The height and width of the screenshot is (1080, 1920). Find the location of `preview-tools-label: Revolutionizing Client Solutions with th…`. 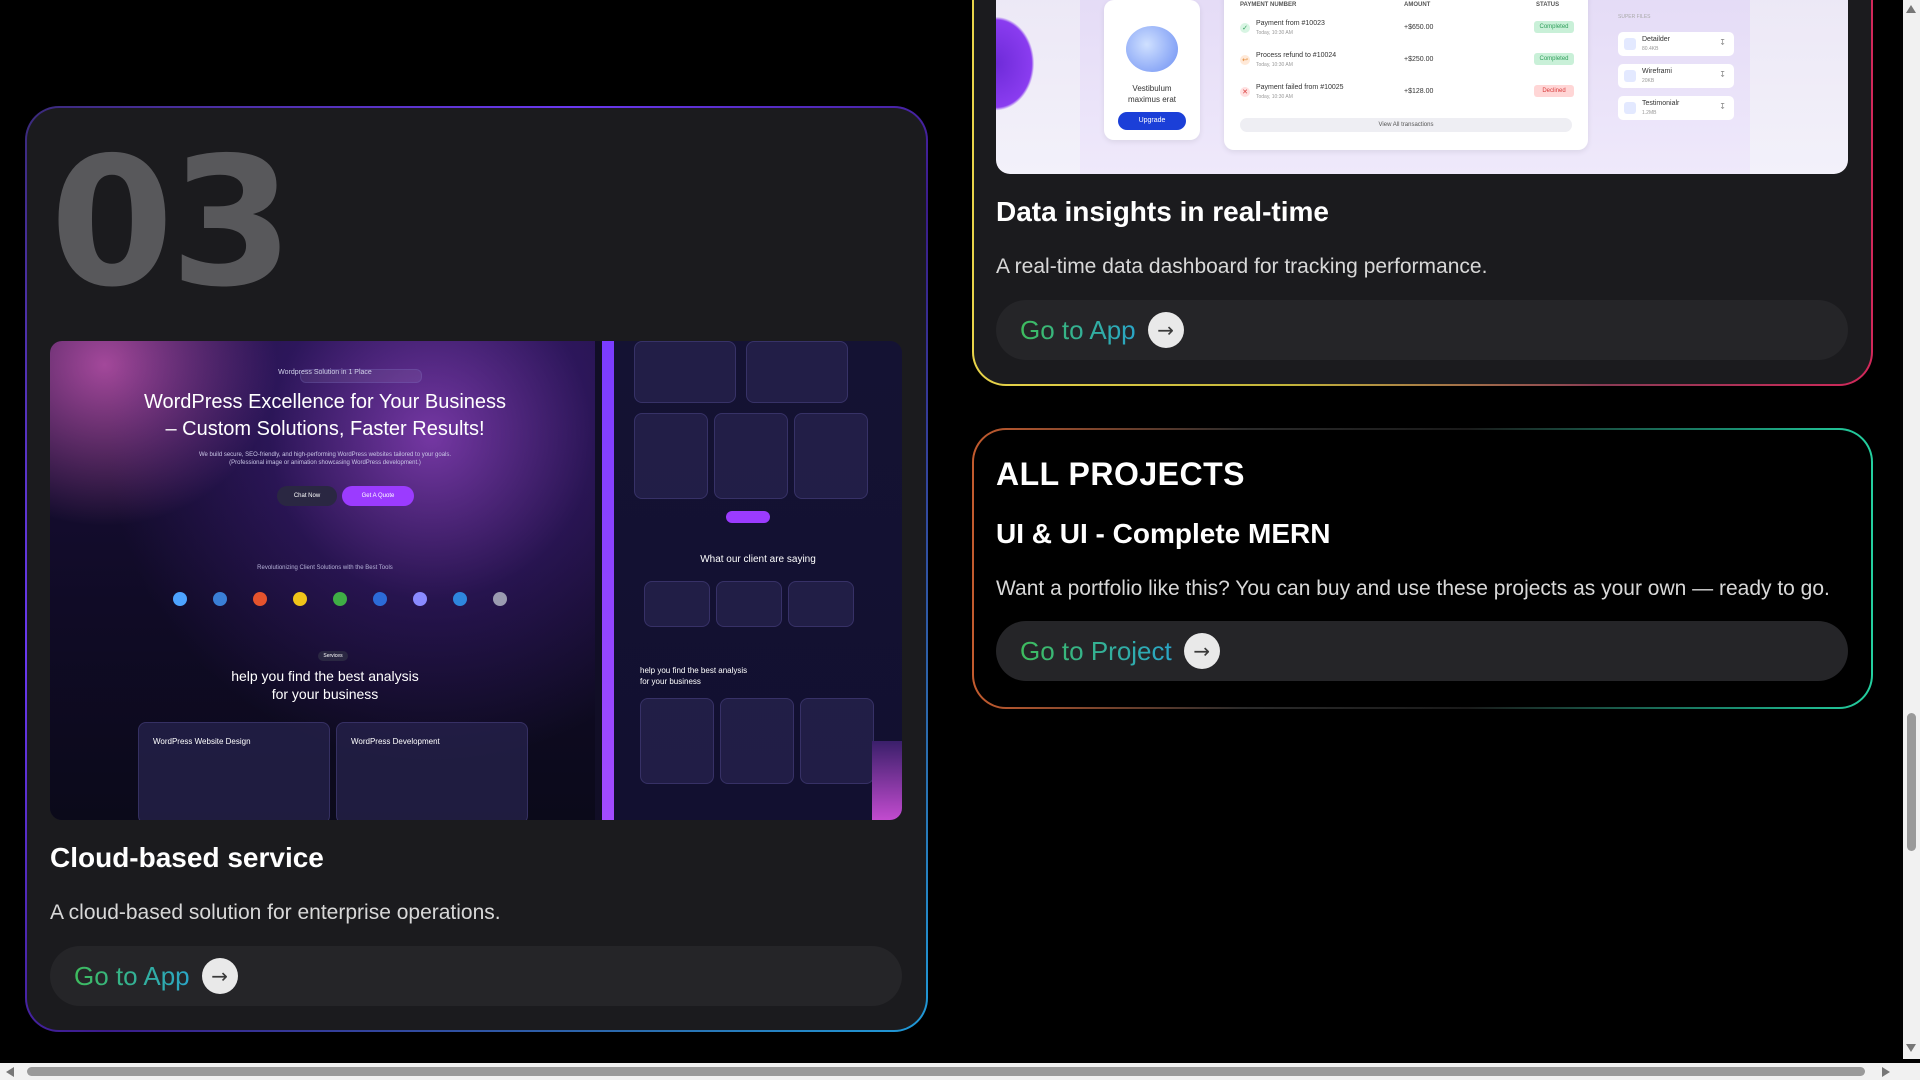

preview-tools-label: Revolutionizing Client Solutions with th… is located at coordinates (325, 568).